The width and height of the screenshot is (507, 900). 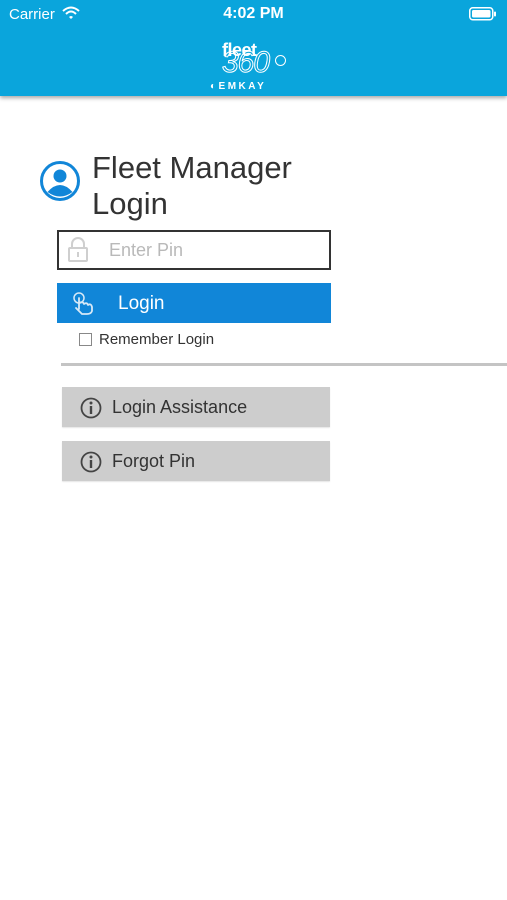 What do you see at coordinates (157, 339) in the screenshot?
I see `remember-label: Remember Login` at bounding box center [157, 339].